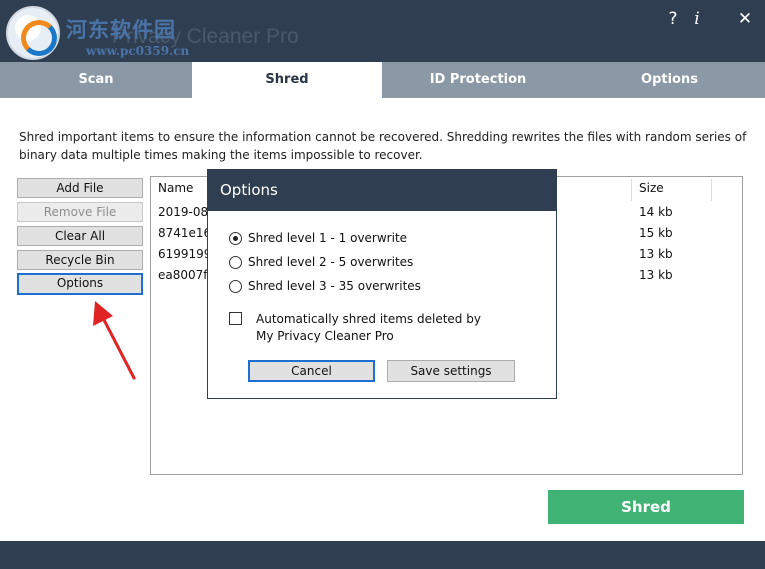 The image size is (765, 569). I want to click on status-bar, so click(382, 555).